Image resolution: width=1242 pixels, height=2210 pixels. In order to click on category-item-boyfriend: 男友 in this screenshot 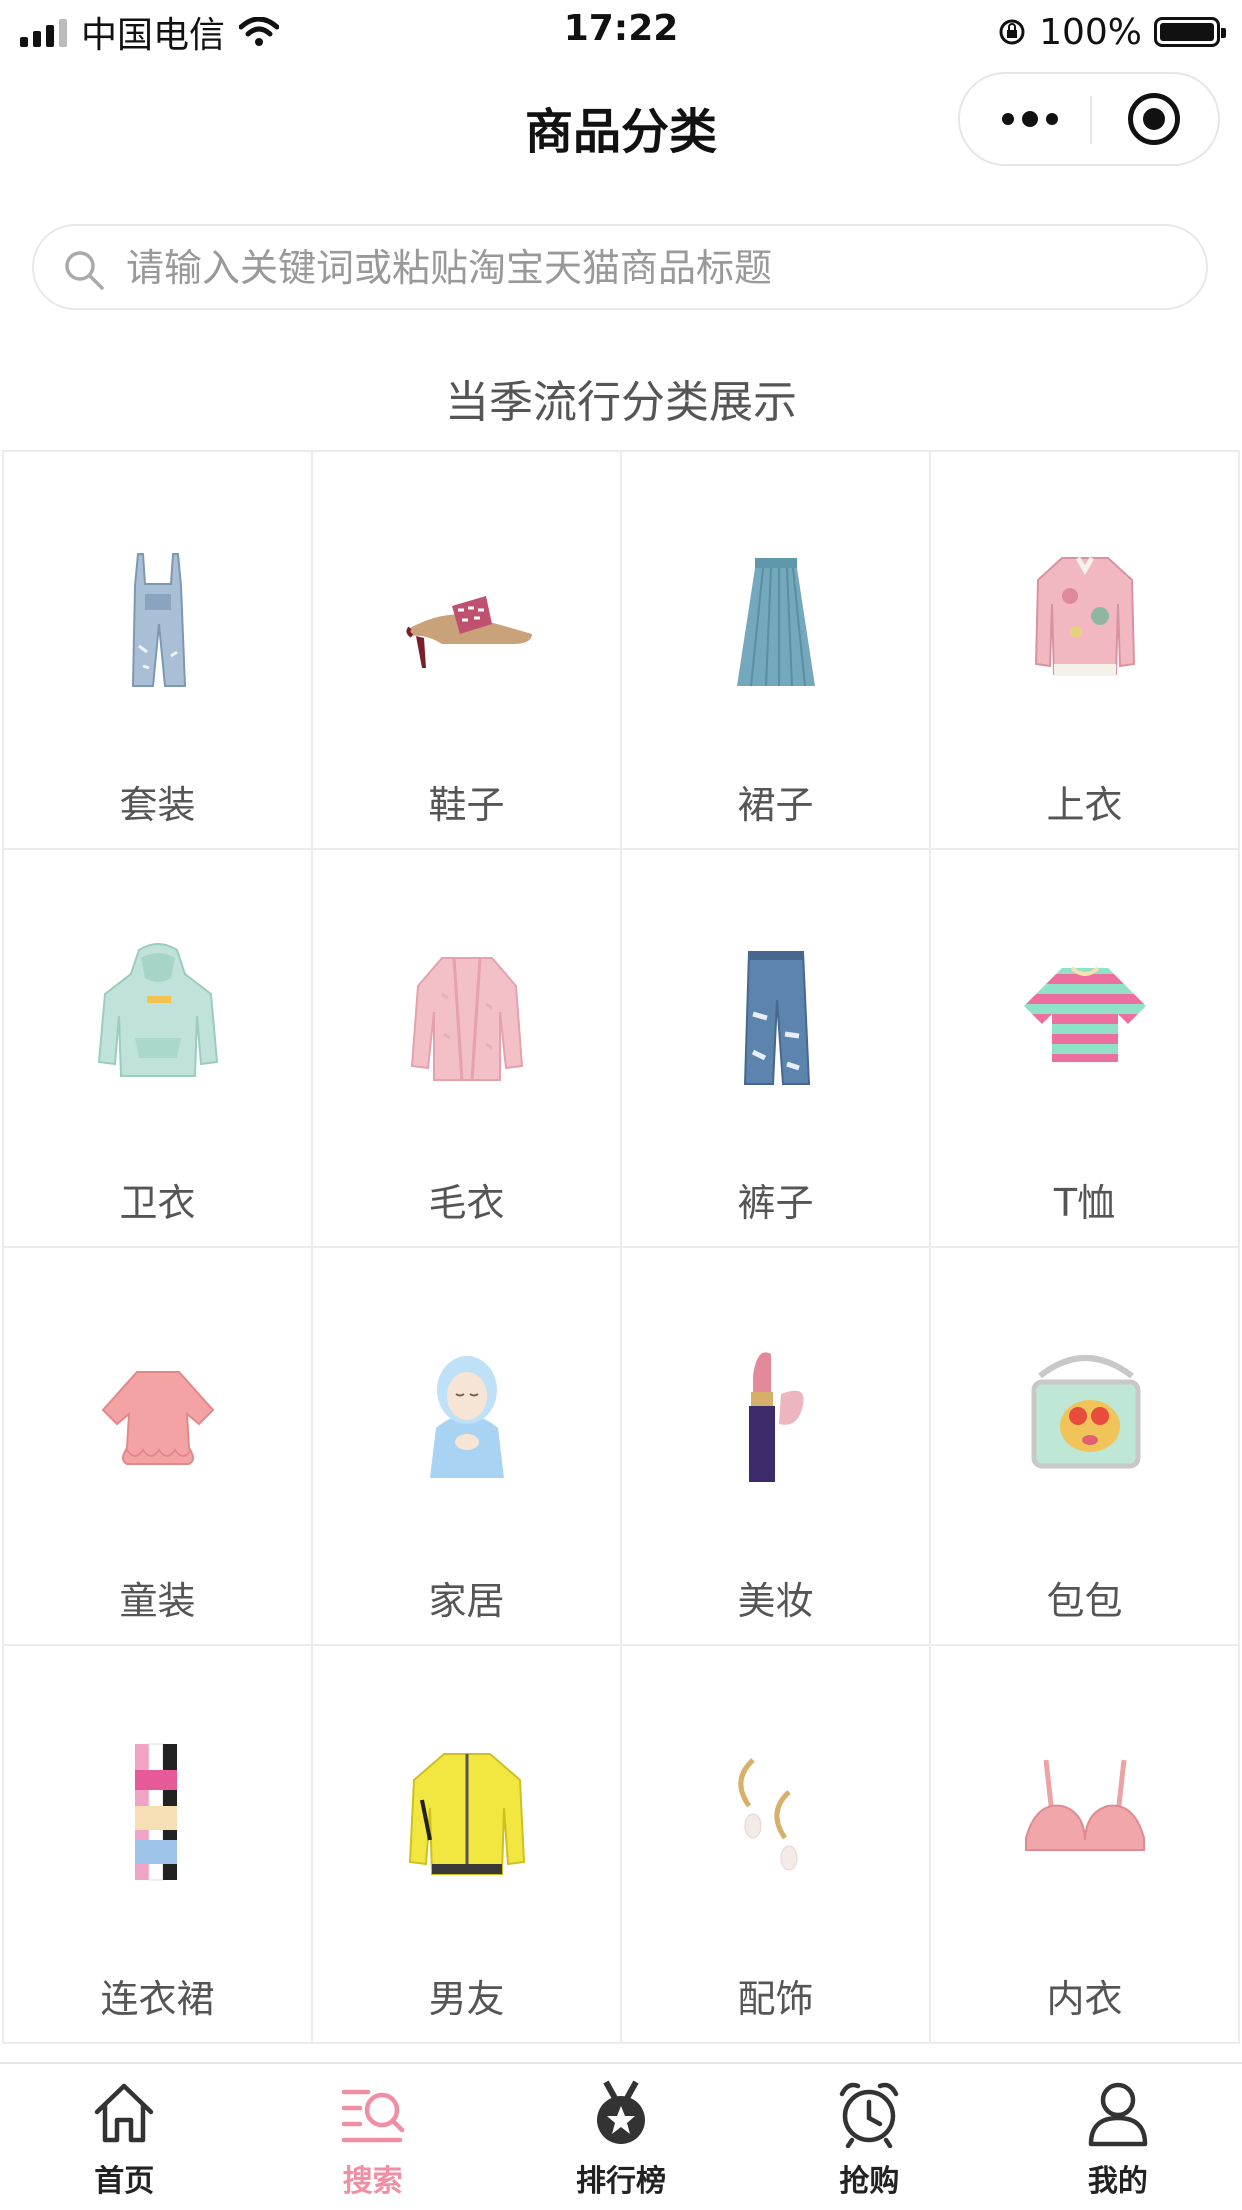, I will do `click(467, 1845)`.